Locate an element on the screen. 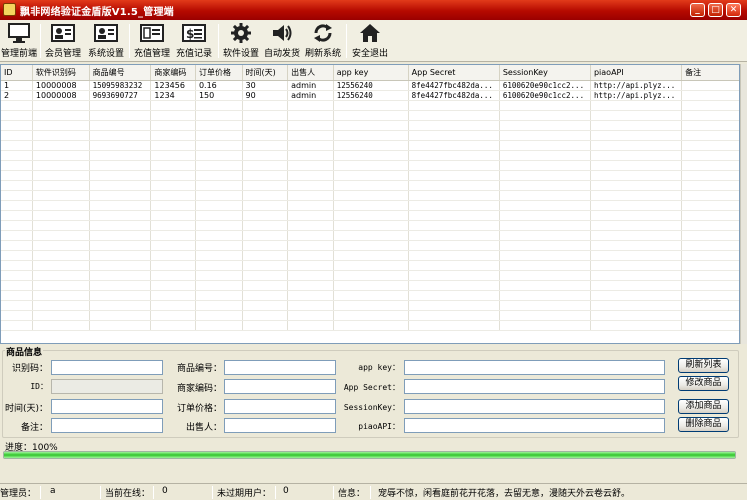 The height and width of the screenshot is (500, 747). maximize-button: □ is located at coordinates (715, 10).